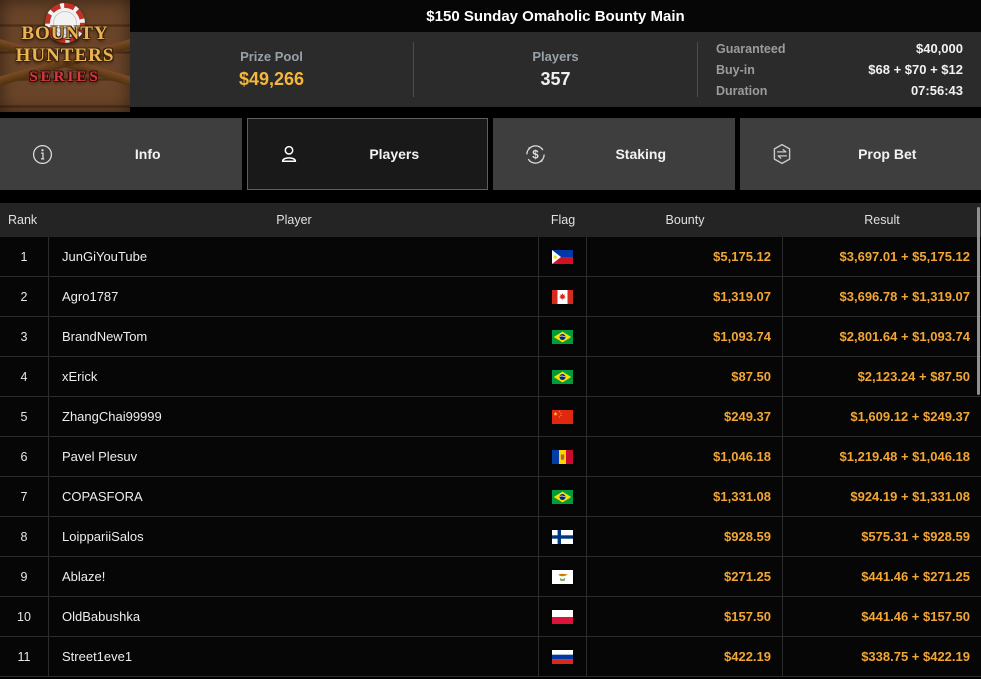 The image size is (981, 679). I want to click on flag-icon-cn, so click(562, 416).